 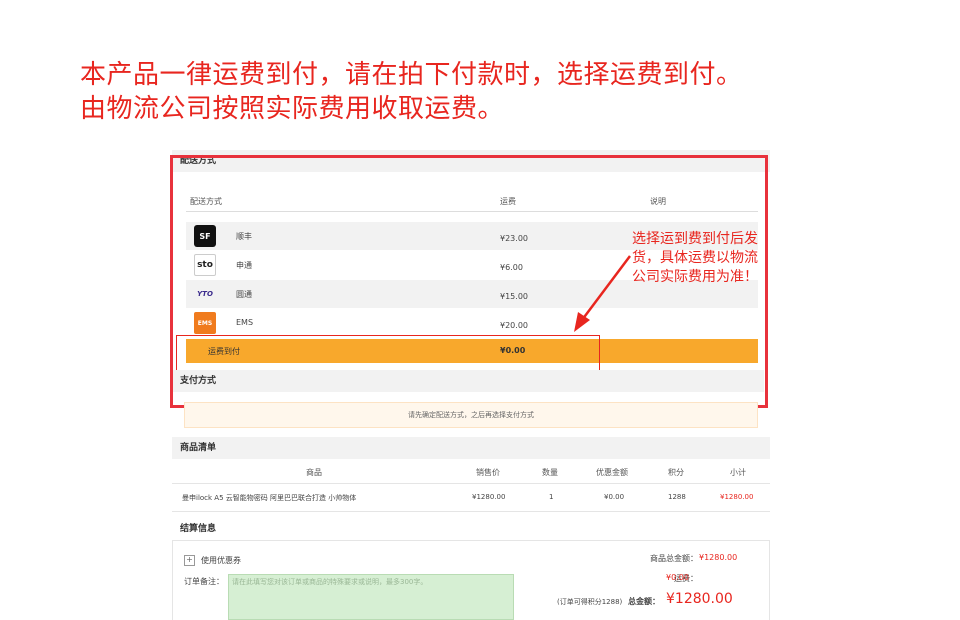 What do you see at coordinates (614, 497) in the screenshot?
I see `product-discount: ¥0.00` at bounding box center [614, 497].